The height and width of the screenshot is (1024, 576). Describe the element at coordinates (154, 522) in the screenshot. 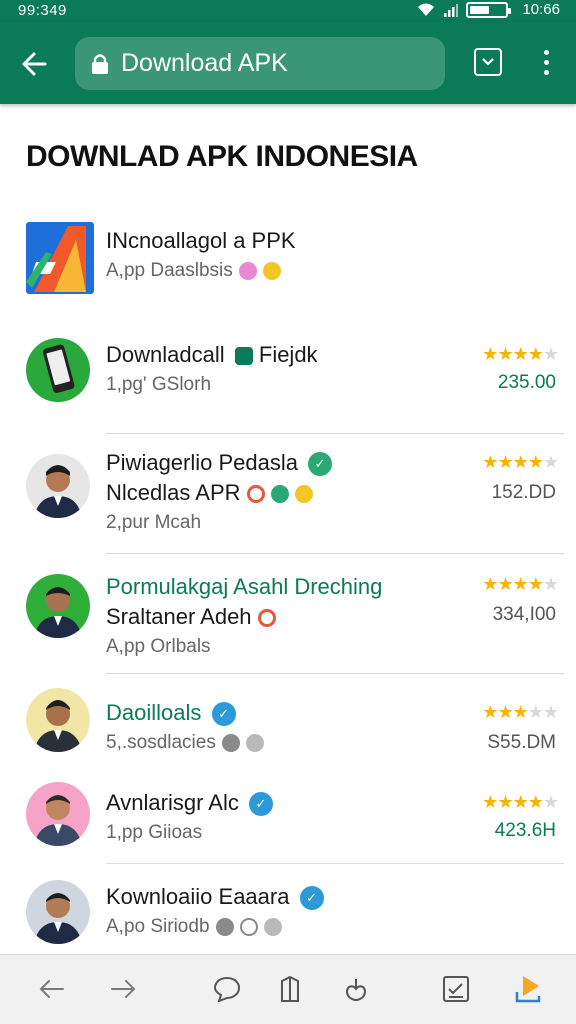

I see `item-subtitle: 2,pur Mcah` at that location.